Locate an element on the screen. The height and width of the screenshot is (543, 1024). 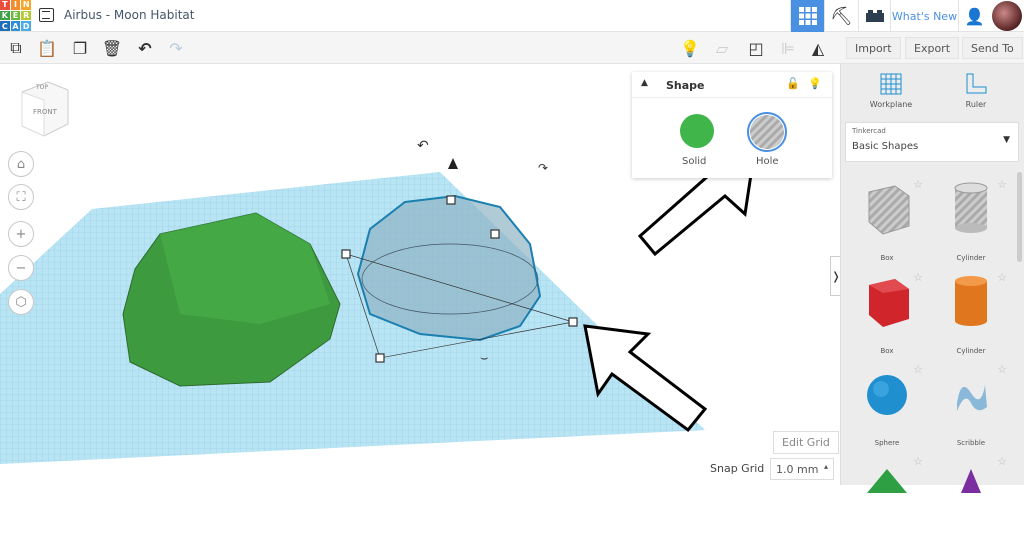
copy-icon: ⧉ is located at coordinates (16, 48).